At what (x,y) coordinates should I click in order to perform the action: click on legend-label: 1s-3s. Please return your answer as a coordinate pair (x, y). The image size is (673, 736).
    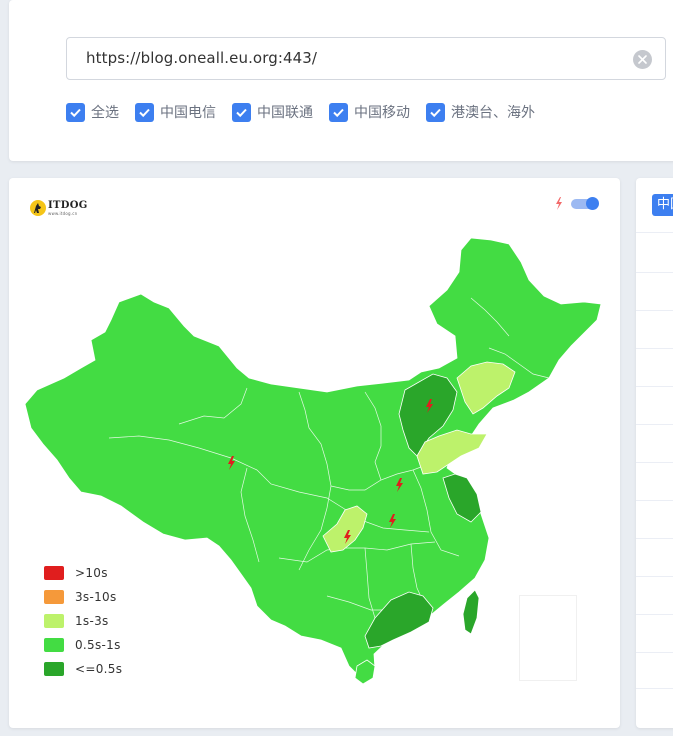
    Looking at the image, I should click on (92, 621).